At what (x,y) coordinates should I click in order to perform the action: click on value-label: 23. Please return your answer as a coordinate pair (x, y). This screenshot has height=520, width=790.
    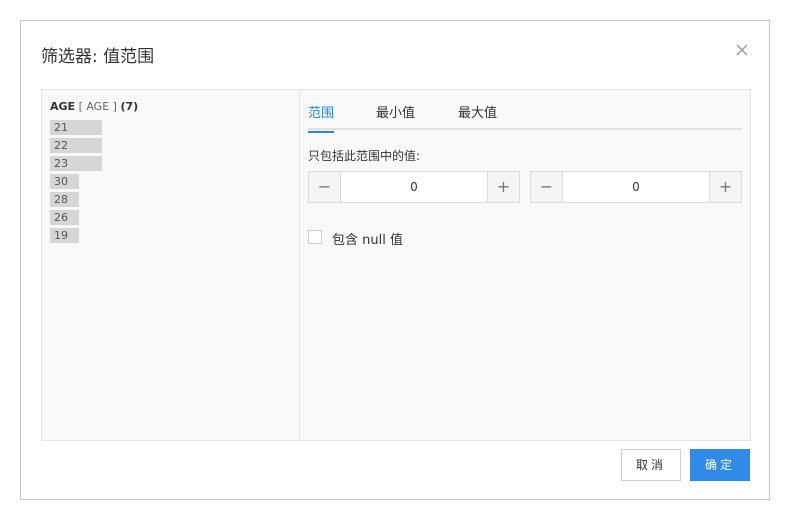
    Looking at the image, I should click on (61, 163).